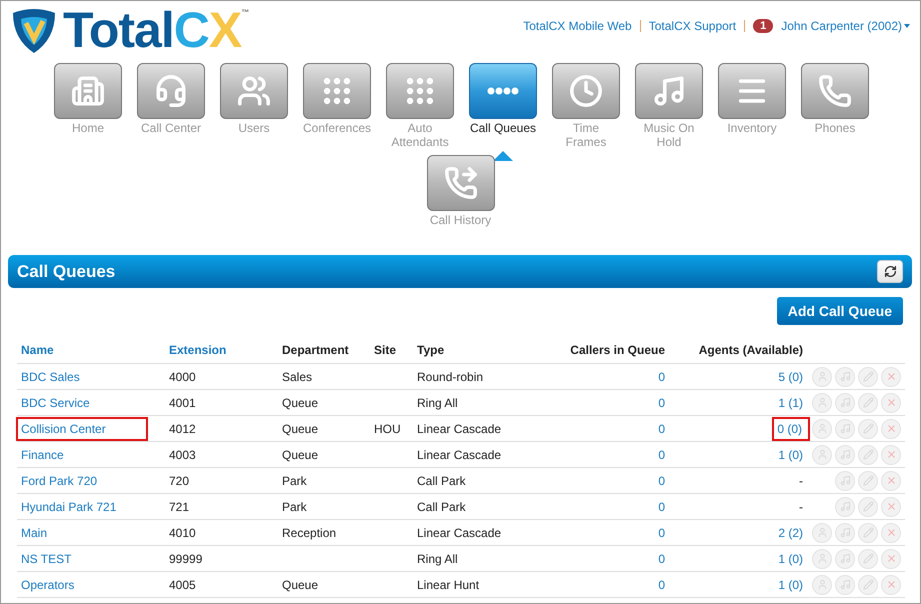  Describe the element at coordinates (179, 481) in the screenshot. I see `table-cell: 720` at that location.